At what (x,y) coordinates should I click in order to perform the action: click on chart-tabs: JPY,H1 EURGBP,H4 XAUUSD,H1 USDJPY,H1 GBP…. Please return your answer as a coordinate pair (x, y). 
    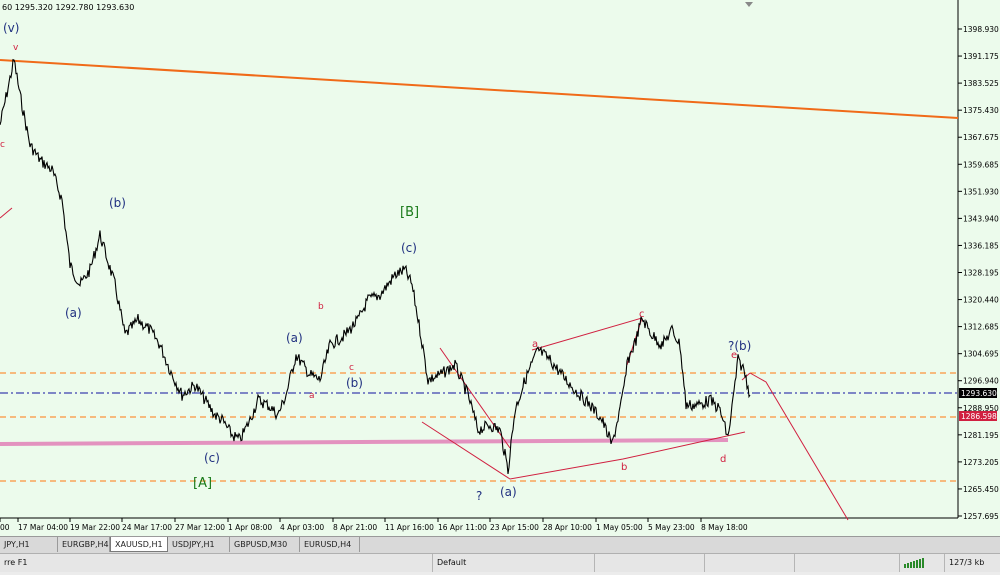
    Looking at the image, I should click on (500, 544).